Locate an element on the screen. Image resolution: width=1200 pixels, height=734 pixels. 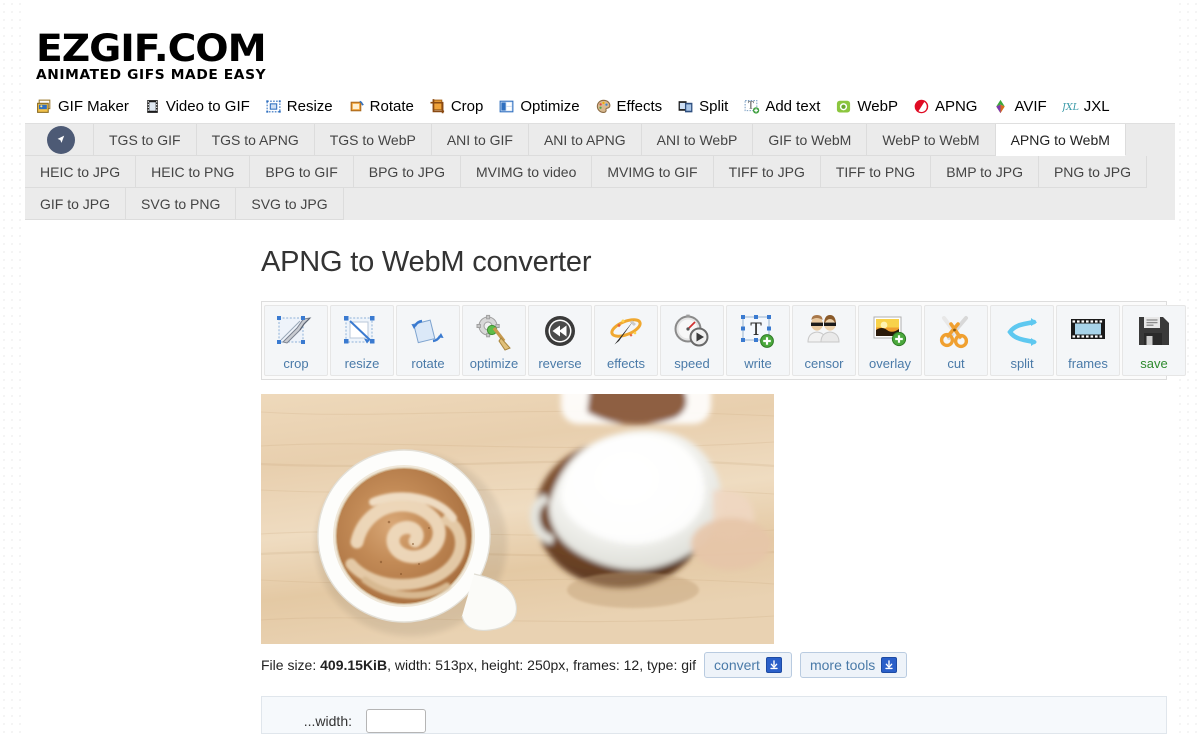
home-cursor-icon is located at coordinates (61, 139).